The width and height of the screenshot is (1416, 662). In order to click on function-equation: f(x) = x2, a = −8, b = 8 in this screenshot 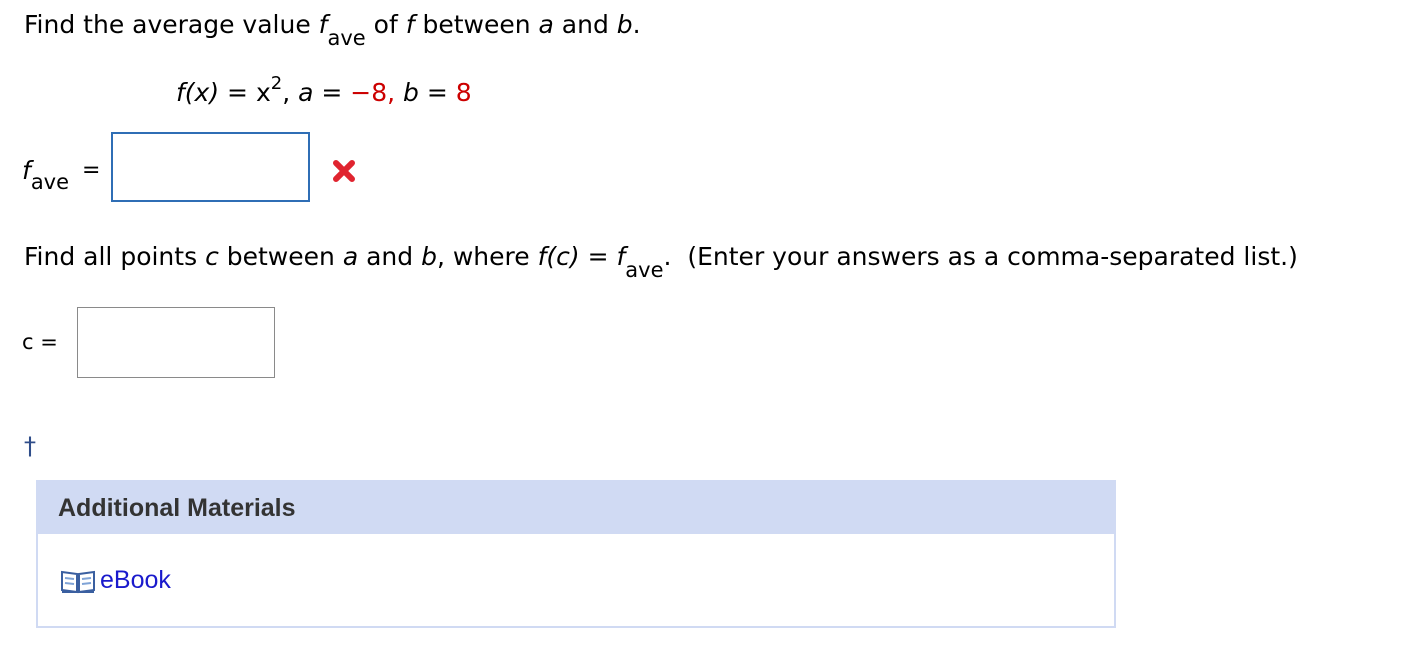, I will do `click(324, 91)`.